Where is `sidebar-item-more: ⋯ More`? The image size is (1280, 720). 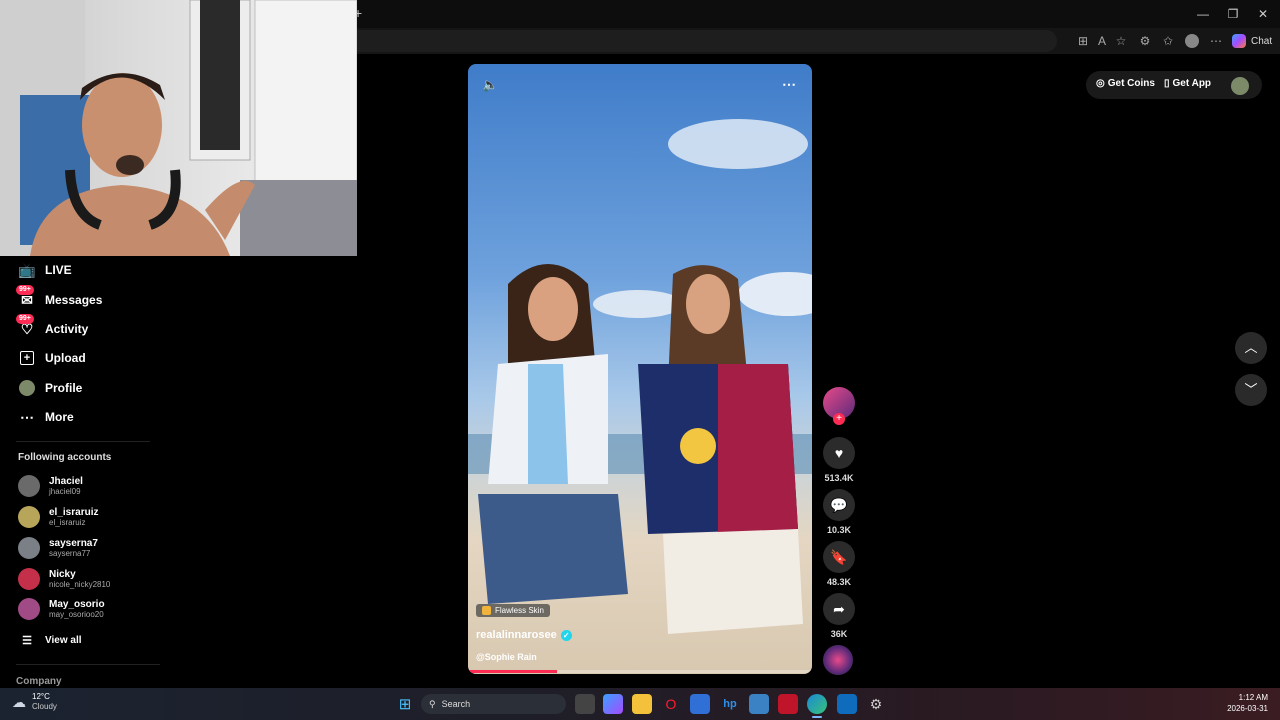 sidebar-item-more: ⋯ More is located at coordinates (88, 417).